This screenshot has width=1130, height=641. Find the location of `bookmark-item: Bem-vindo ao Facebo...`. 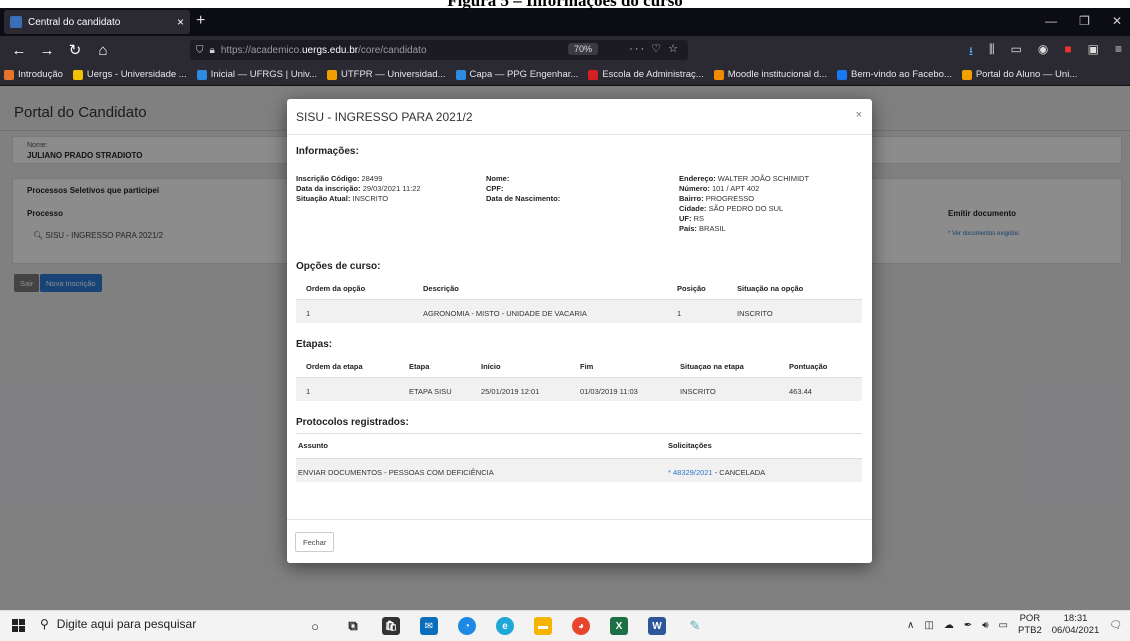

bookmark-item: Bem-vindo ao Facebo... is located at coordinates (894, 74).